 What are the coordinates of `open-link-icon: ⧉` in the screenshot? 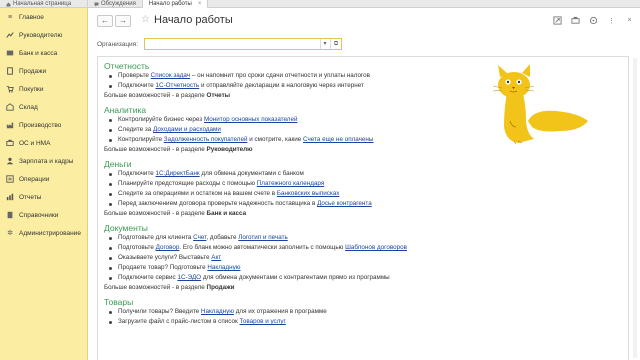 It's located at (335, 44).